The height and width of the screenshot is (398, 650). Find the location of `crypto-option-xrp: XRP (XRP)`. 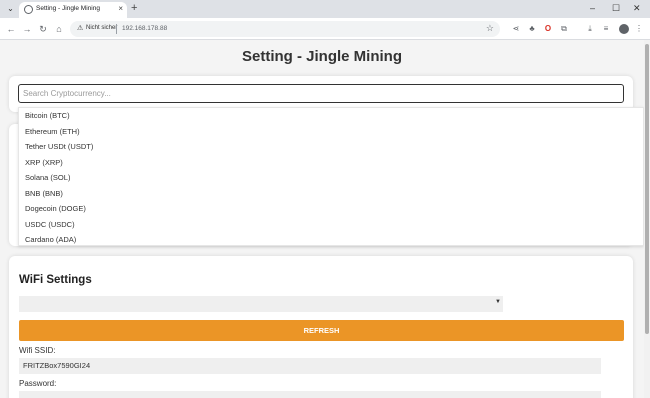

crypto-option-xrp: XRP (XRP) is located at coordinates (44, 162).